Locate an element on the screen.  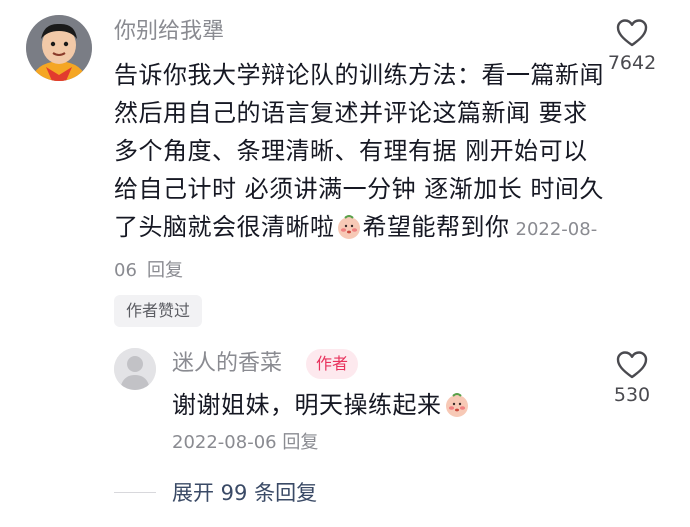
reply-like-button: 530 is located at coordinates (632, 378).